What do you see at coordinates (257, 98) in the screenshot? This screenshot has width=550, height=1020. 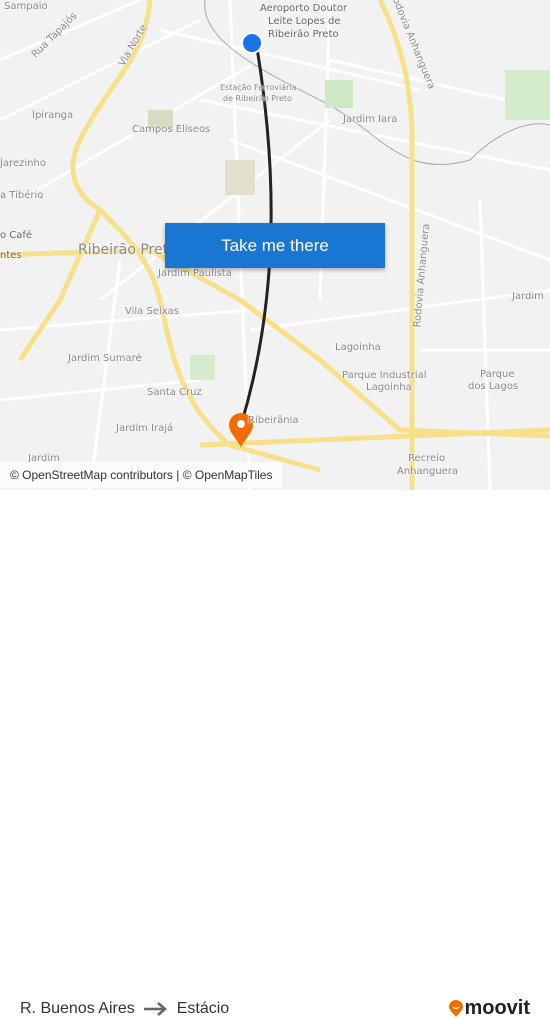 I see `map-label: de Ribeirão Preto` at bounding box center [257, 98].